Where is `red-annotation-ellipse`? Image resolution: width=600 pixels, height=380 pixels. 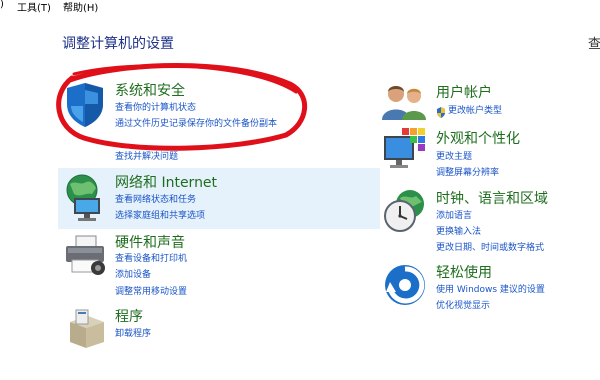
red-annotation-ellipse is located at coordinates (182, 107).